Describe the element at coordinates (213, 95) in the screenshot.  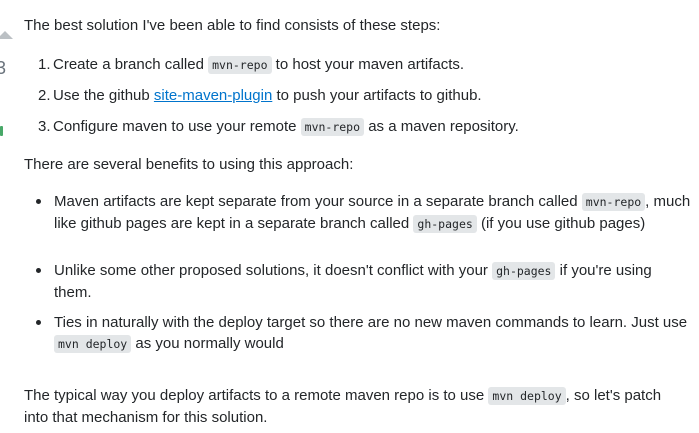
I see `site-maven-plugin-link: site-maven-plugin` at that location.